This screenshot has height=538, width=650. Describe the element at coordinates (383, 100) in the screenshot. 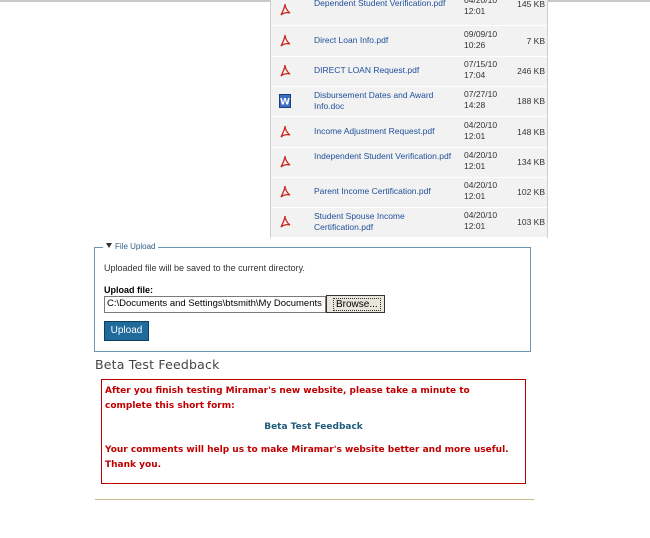

I see `file-link: Disbursement Dates and Award Info.doc` at that location.